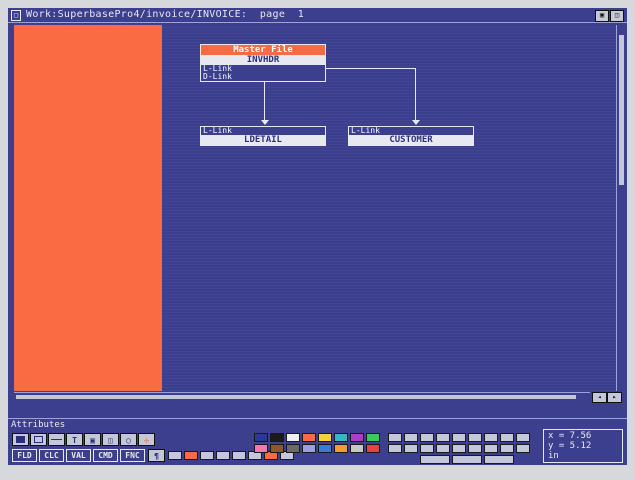 This screenshot has width=635, height=480. What do you see at coordinates (56, 439) in the screenshot?
I see `line-icon` at bounding box center [56, 439].